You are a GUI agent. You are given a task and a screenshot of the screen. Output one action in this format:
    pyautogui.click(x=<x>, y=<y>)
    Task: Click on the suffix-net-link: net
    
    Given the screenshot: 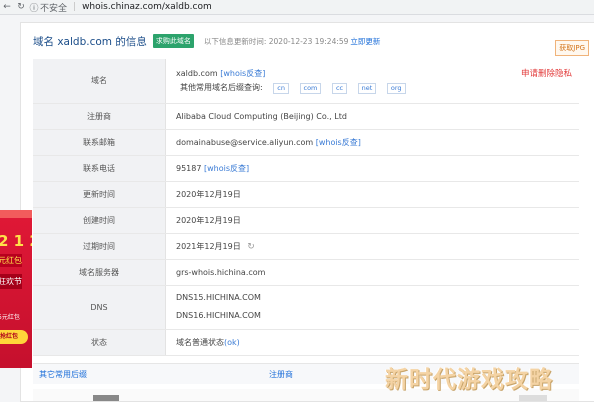 What is the action you would take?
    pyautogui.click(x=367, y=88)
    